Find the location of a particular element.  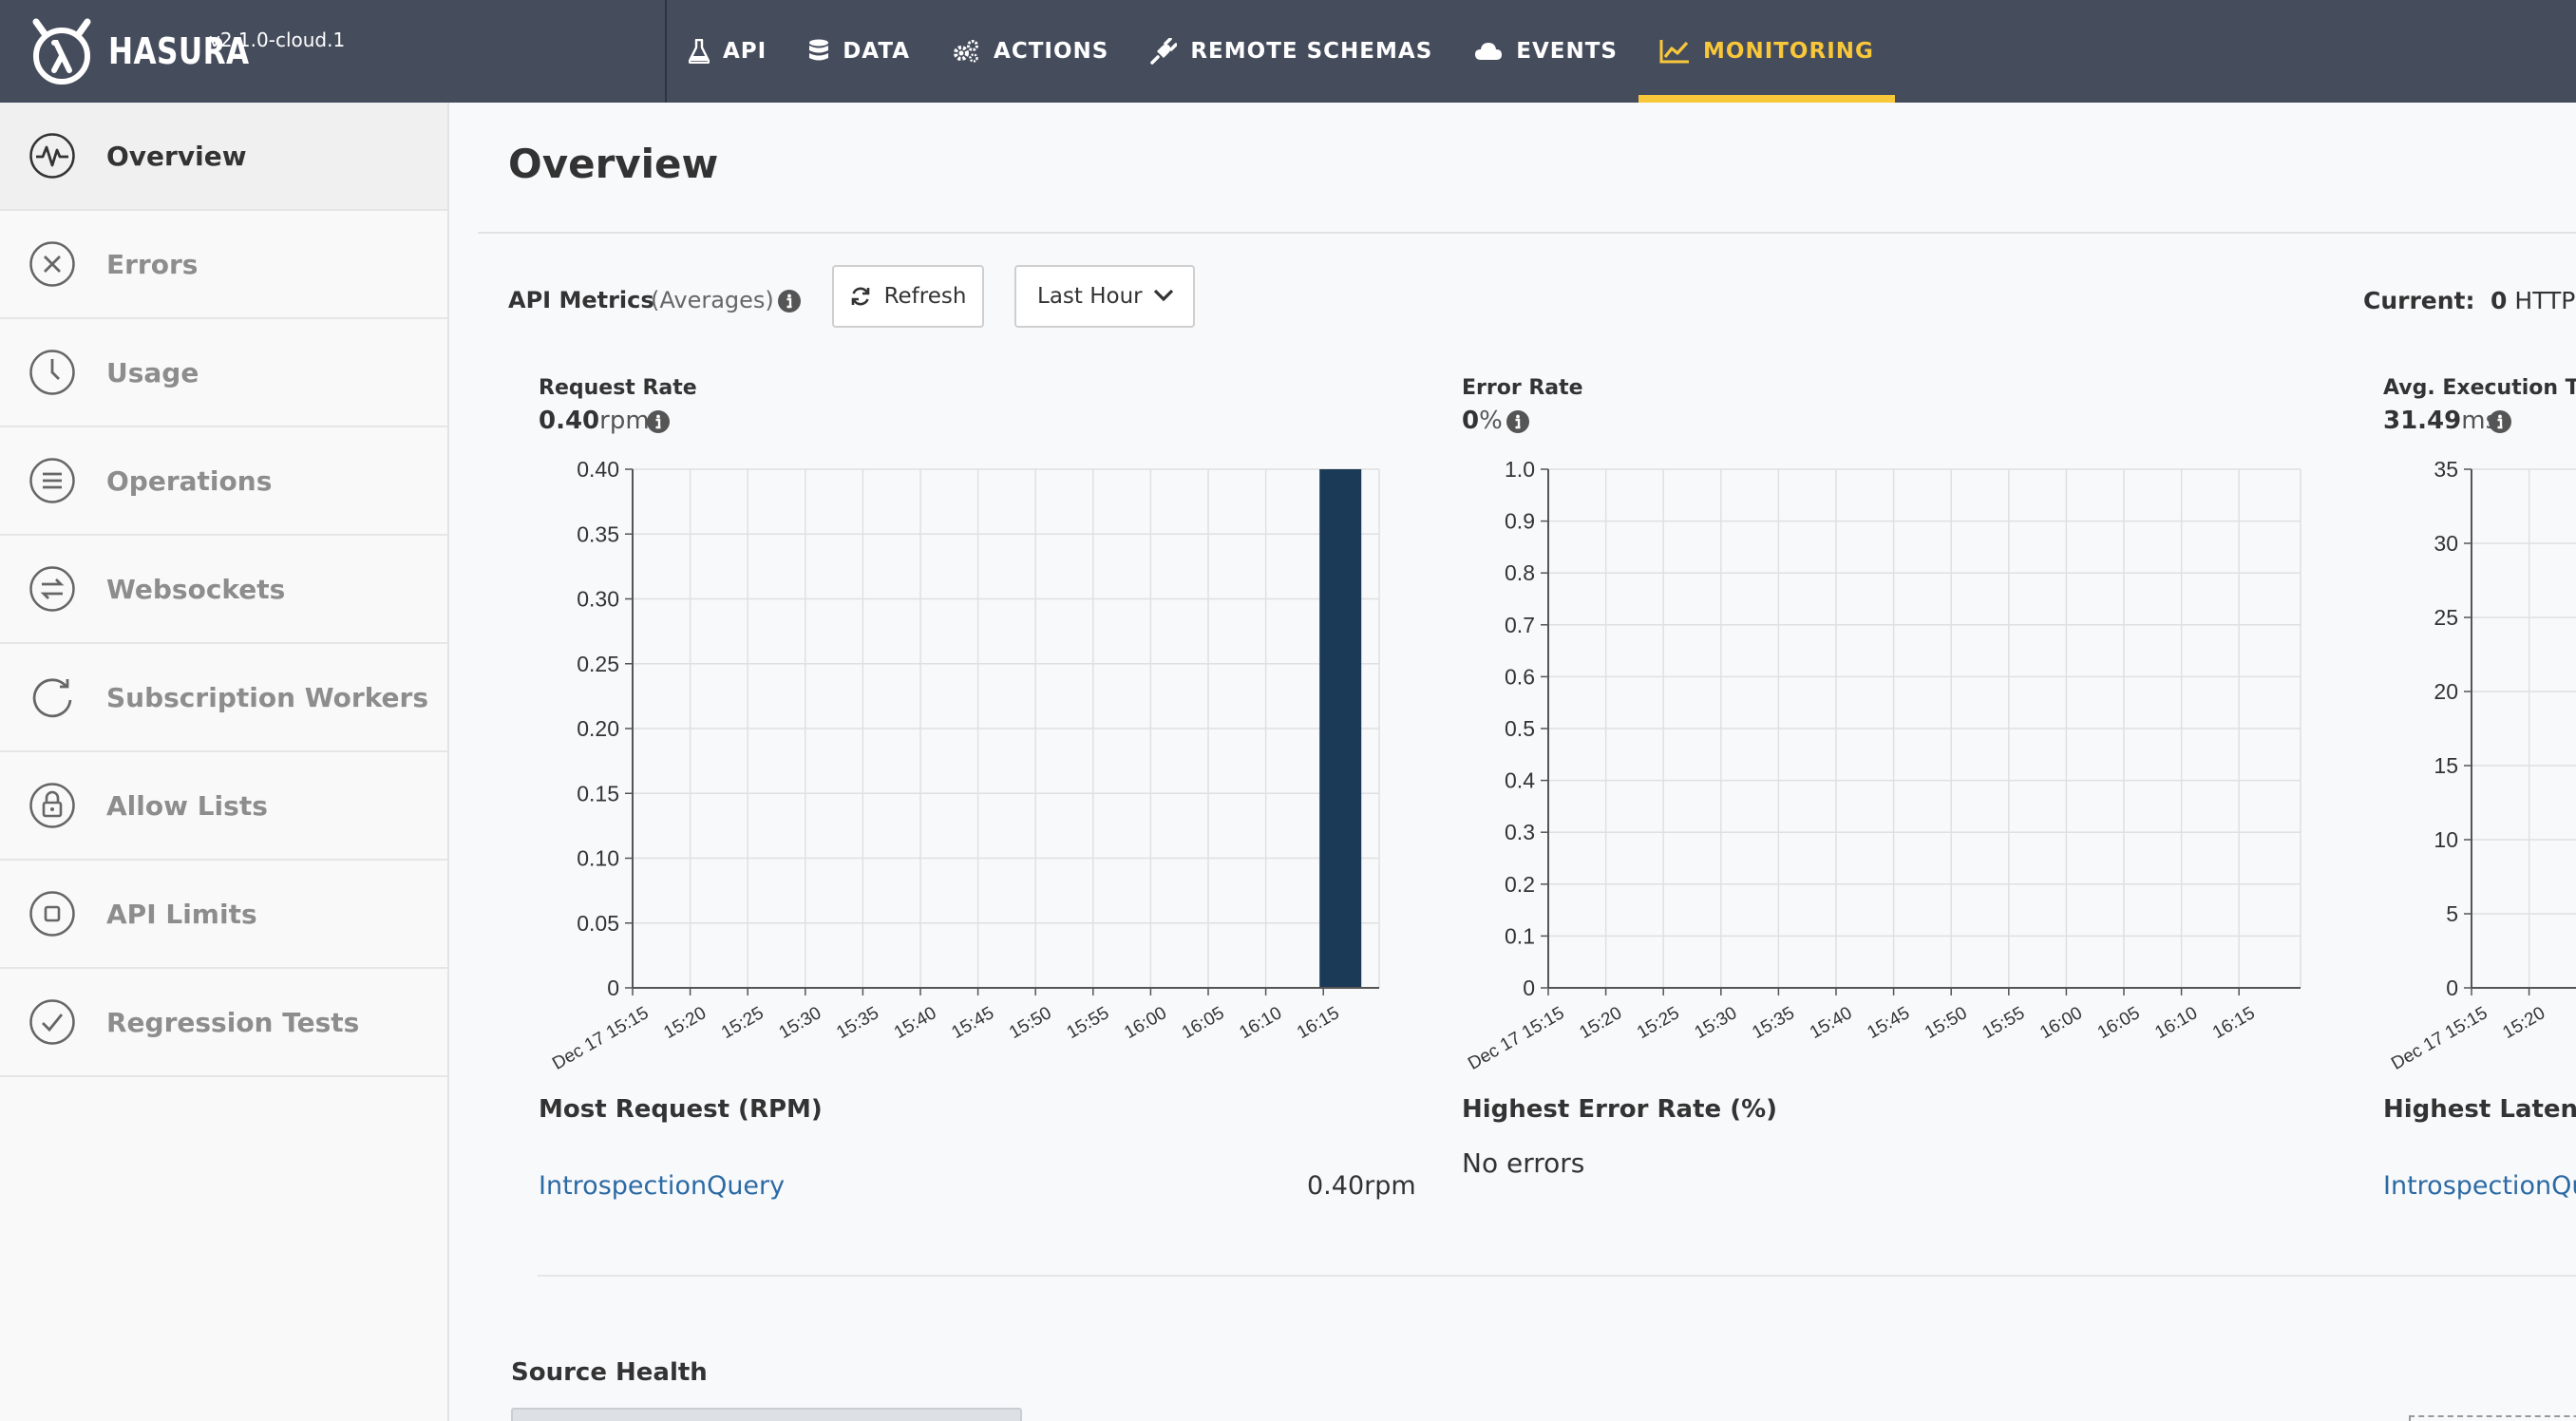

x-tick-label: 16:05 is located at coordinates (2119, 1023).